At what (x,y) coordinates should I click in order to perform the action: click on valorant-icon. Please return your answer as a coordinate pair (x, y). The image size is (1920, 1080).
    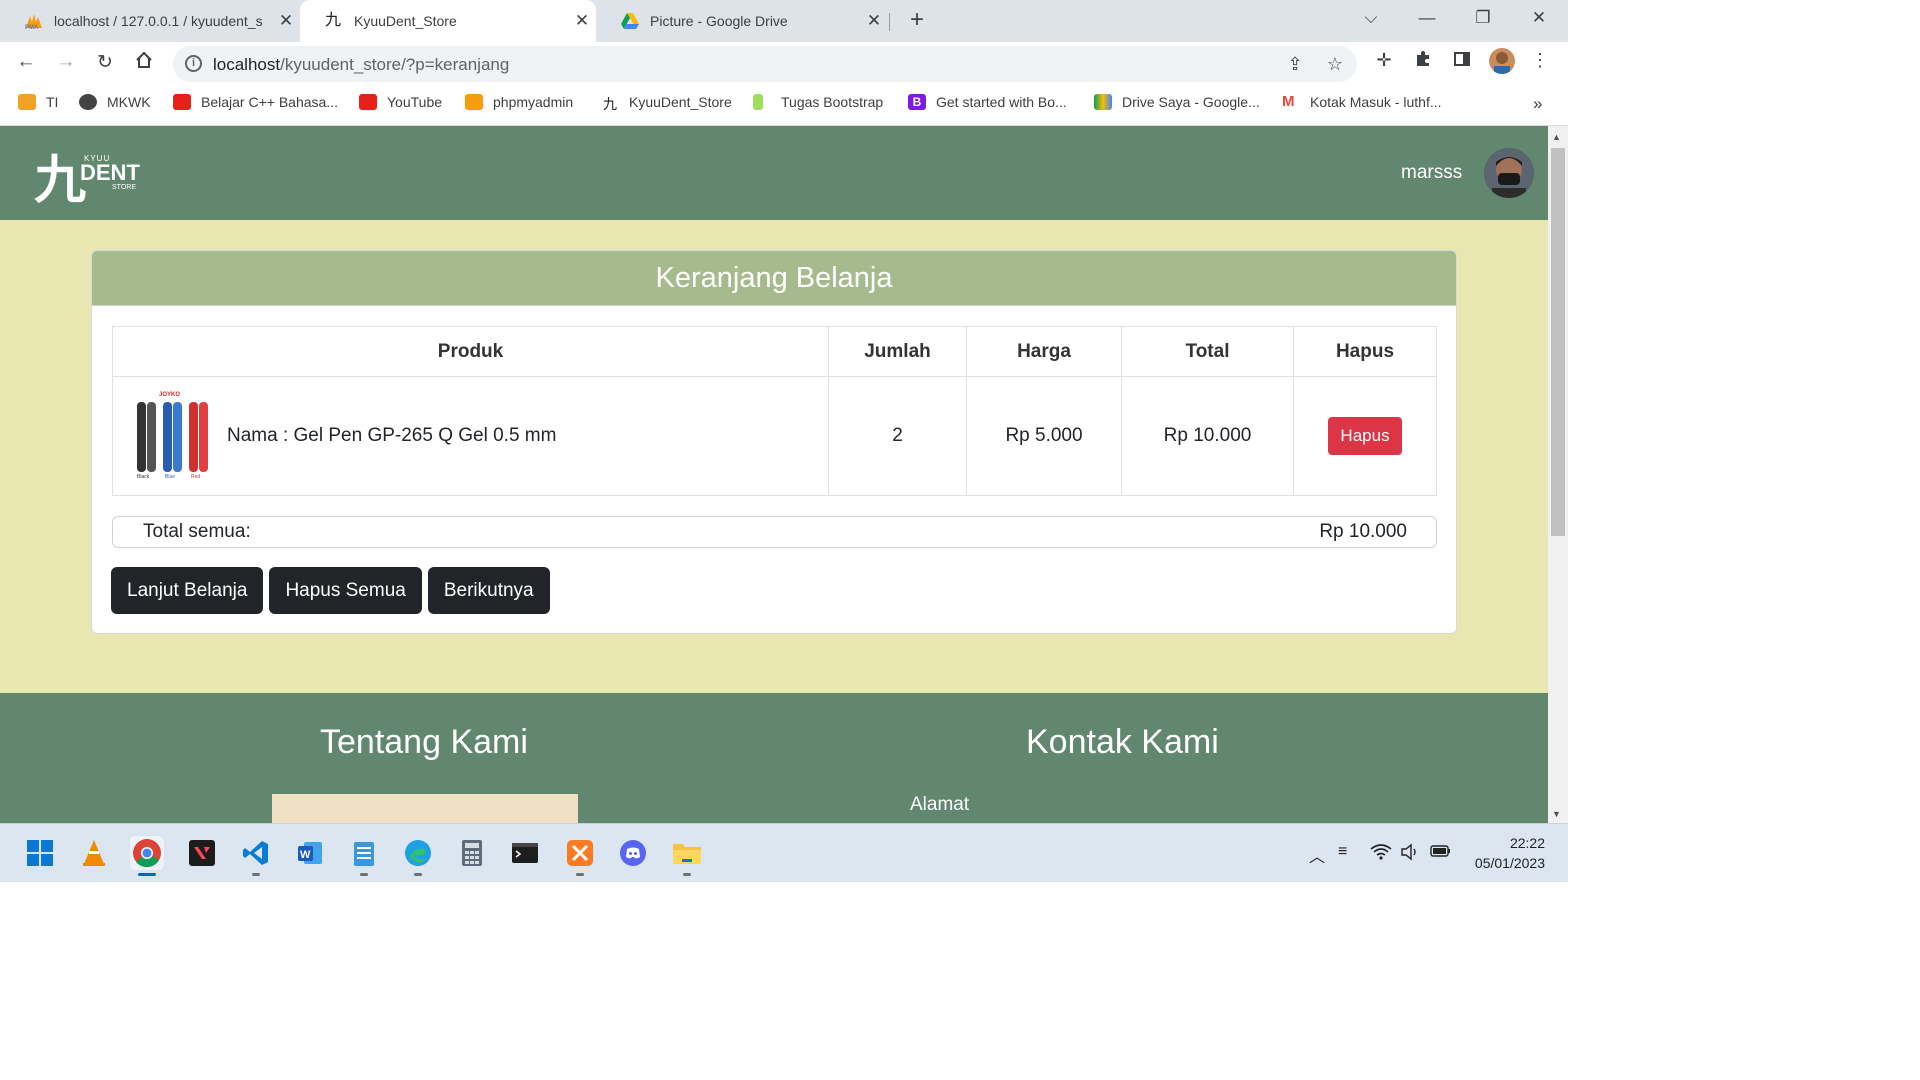
    Looking at the image, I should click on (202, 853).